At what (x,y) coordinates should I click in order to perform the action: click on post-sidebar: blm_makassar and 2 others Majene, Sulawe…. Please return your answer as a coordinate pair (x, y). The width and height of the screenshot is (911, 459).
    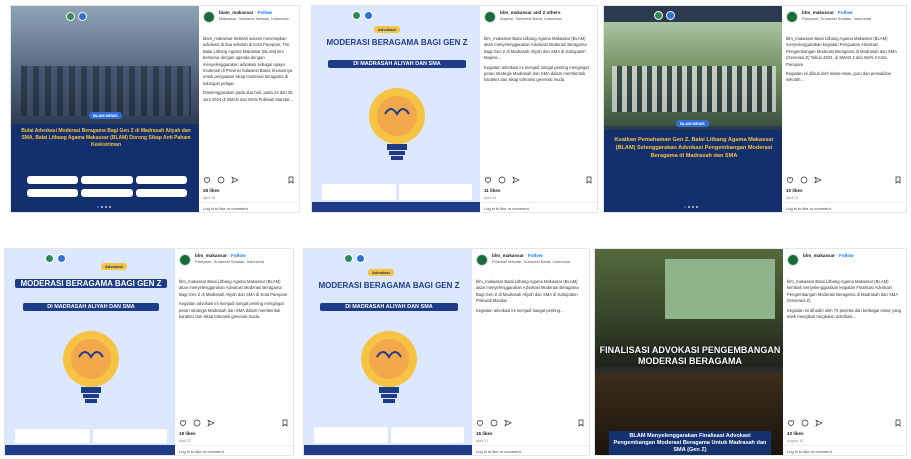
    Looking at the image, I should click on (538, 109).